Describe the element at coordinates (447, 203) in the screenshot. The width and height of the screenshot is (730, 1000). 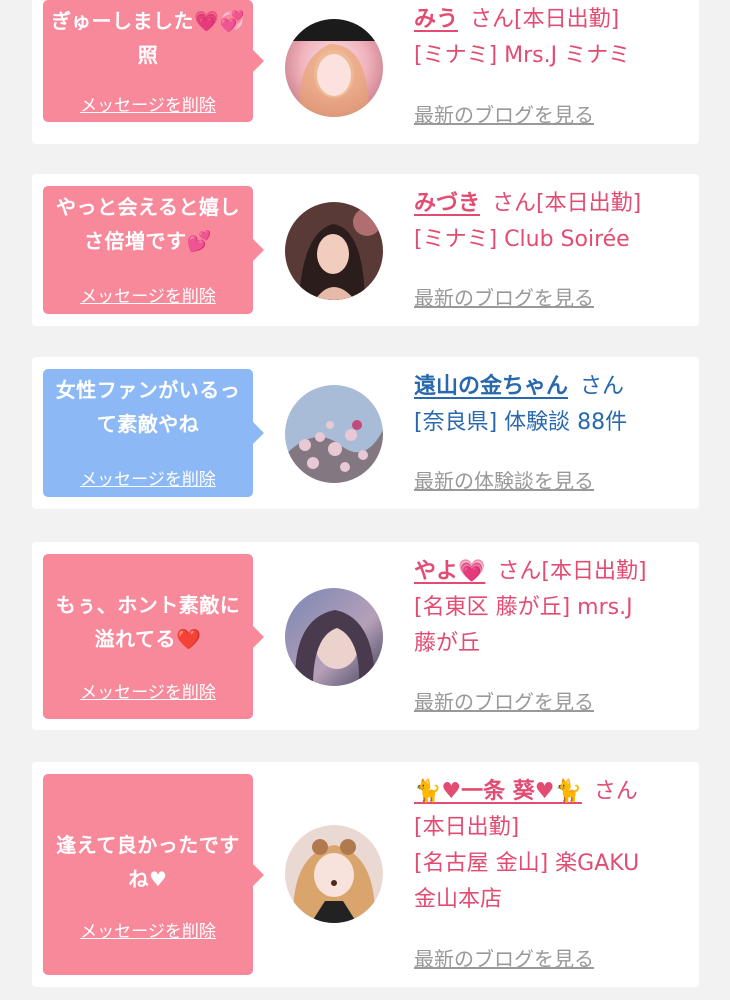
I see `cast-name-link: みづき` at that location.